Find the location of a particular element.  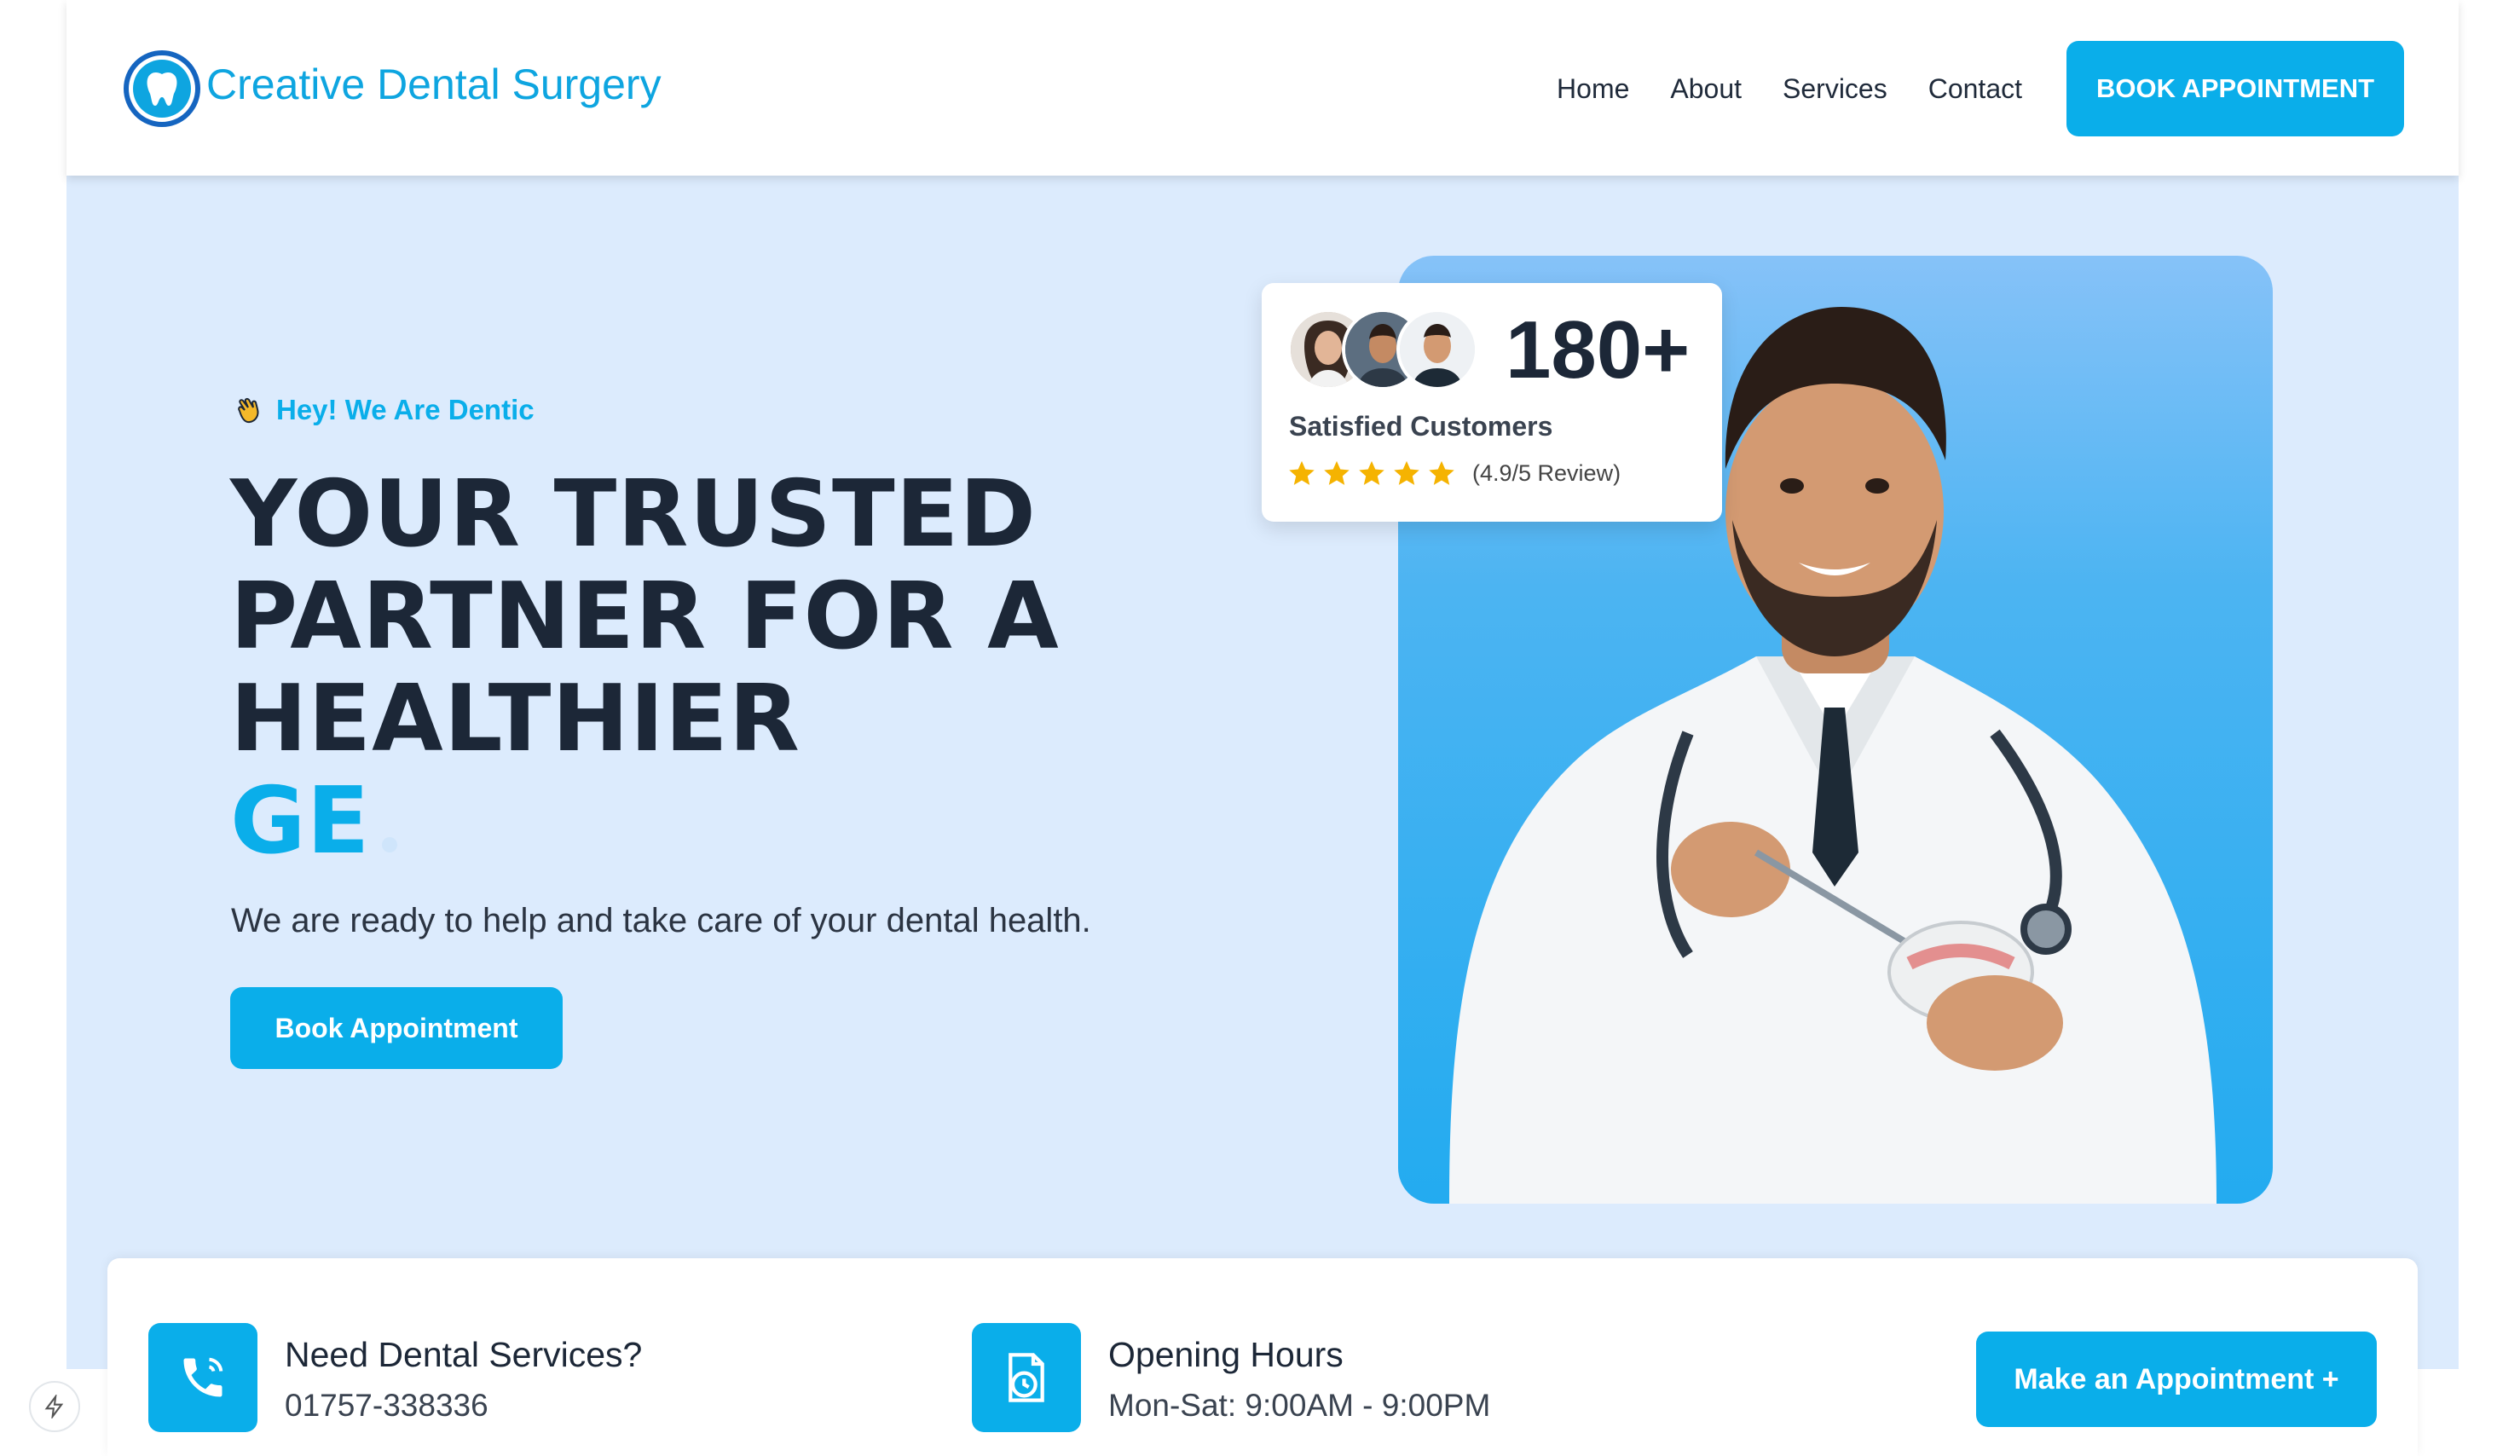

waving-hand-icon is located at coordinates (249, 410).